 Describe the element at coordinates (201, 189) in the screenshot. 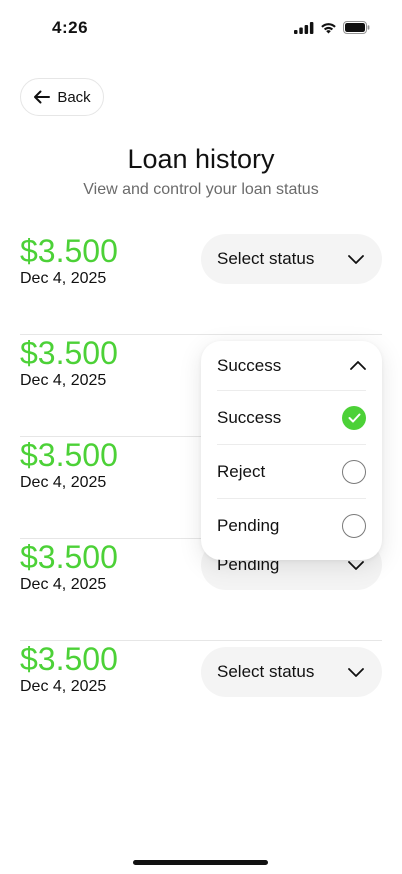

I see `page-subtitle: View and control your loan status` at that location.